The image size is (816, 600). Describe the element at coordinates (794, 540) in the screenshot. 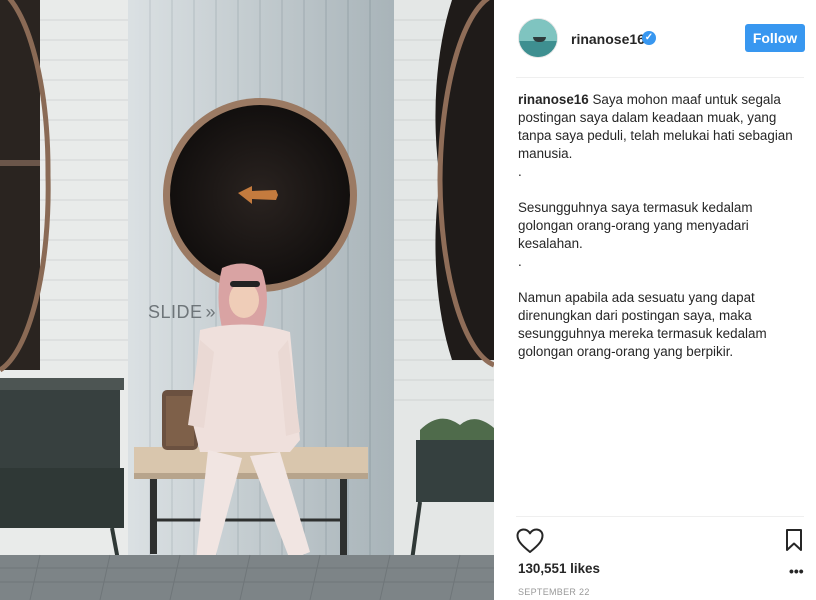

I see `bookmark-icon` at that location.